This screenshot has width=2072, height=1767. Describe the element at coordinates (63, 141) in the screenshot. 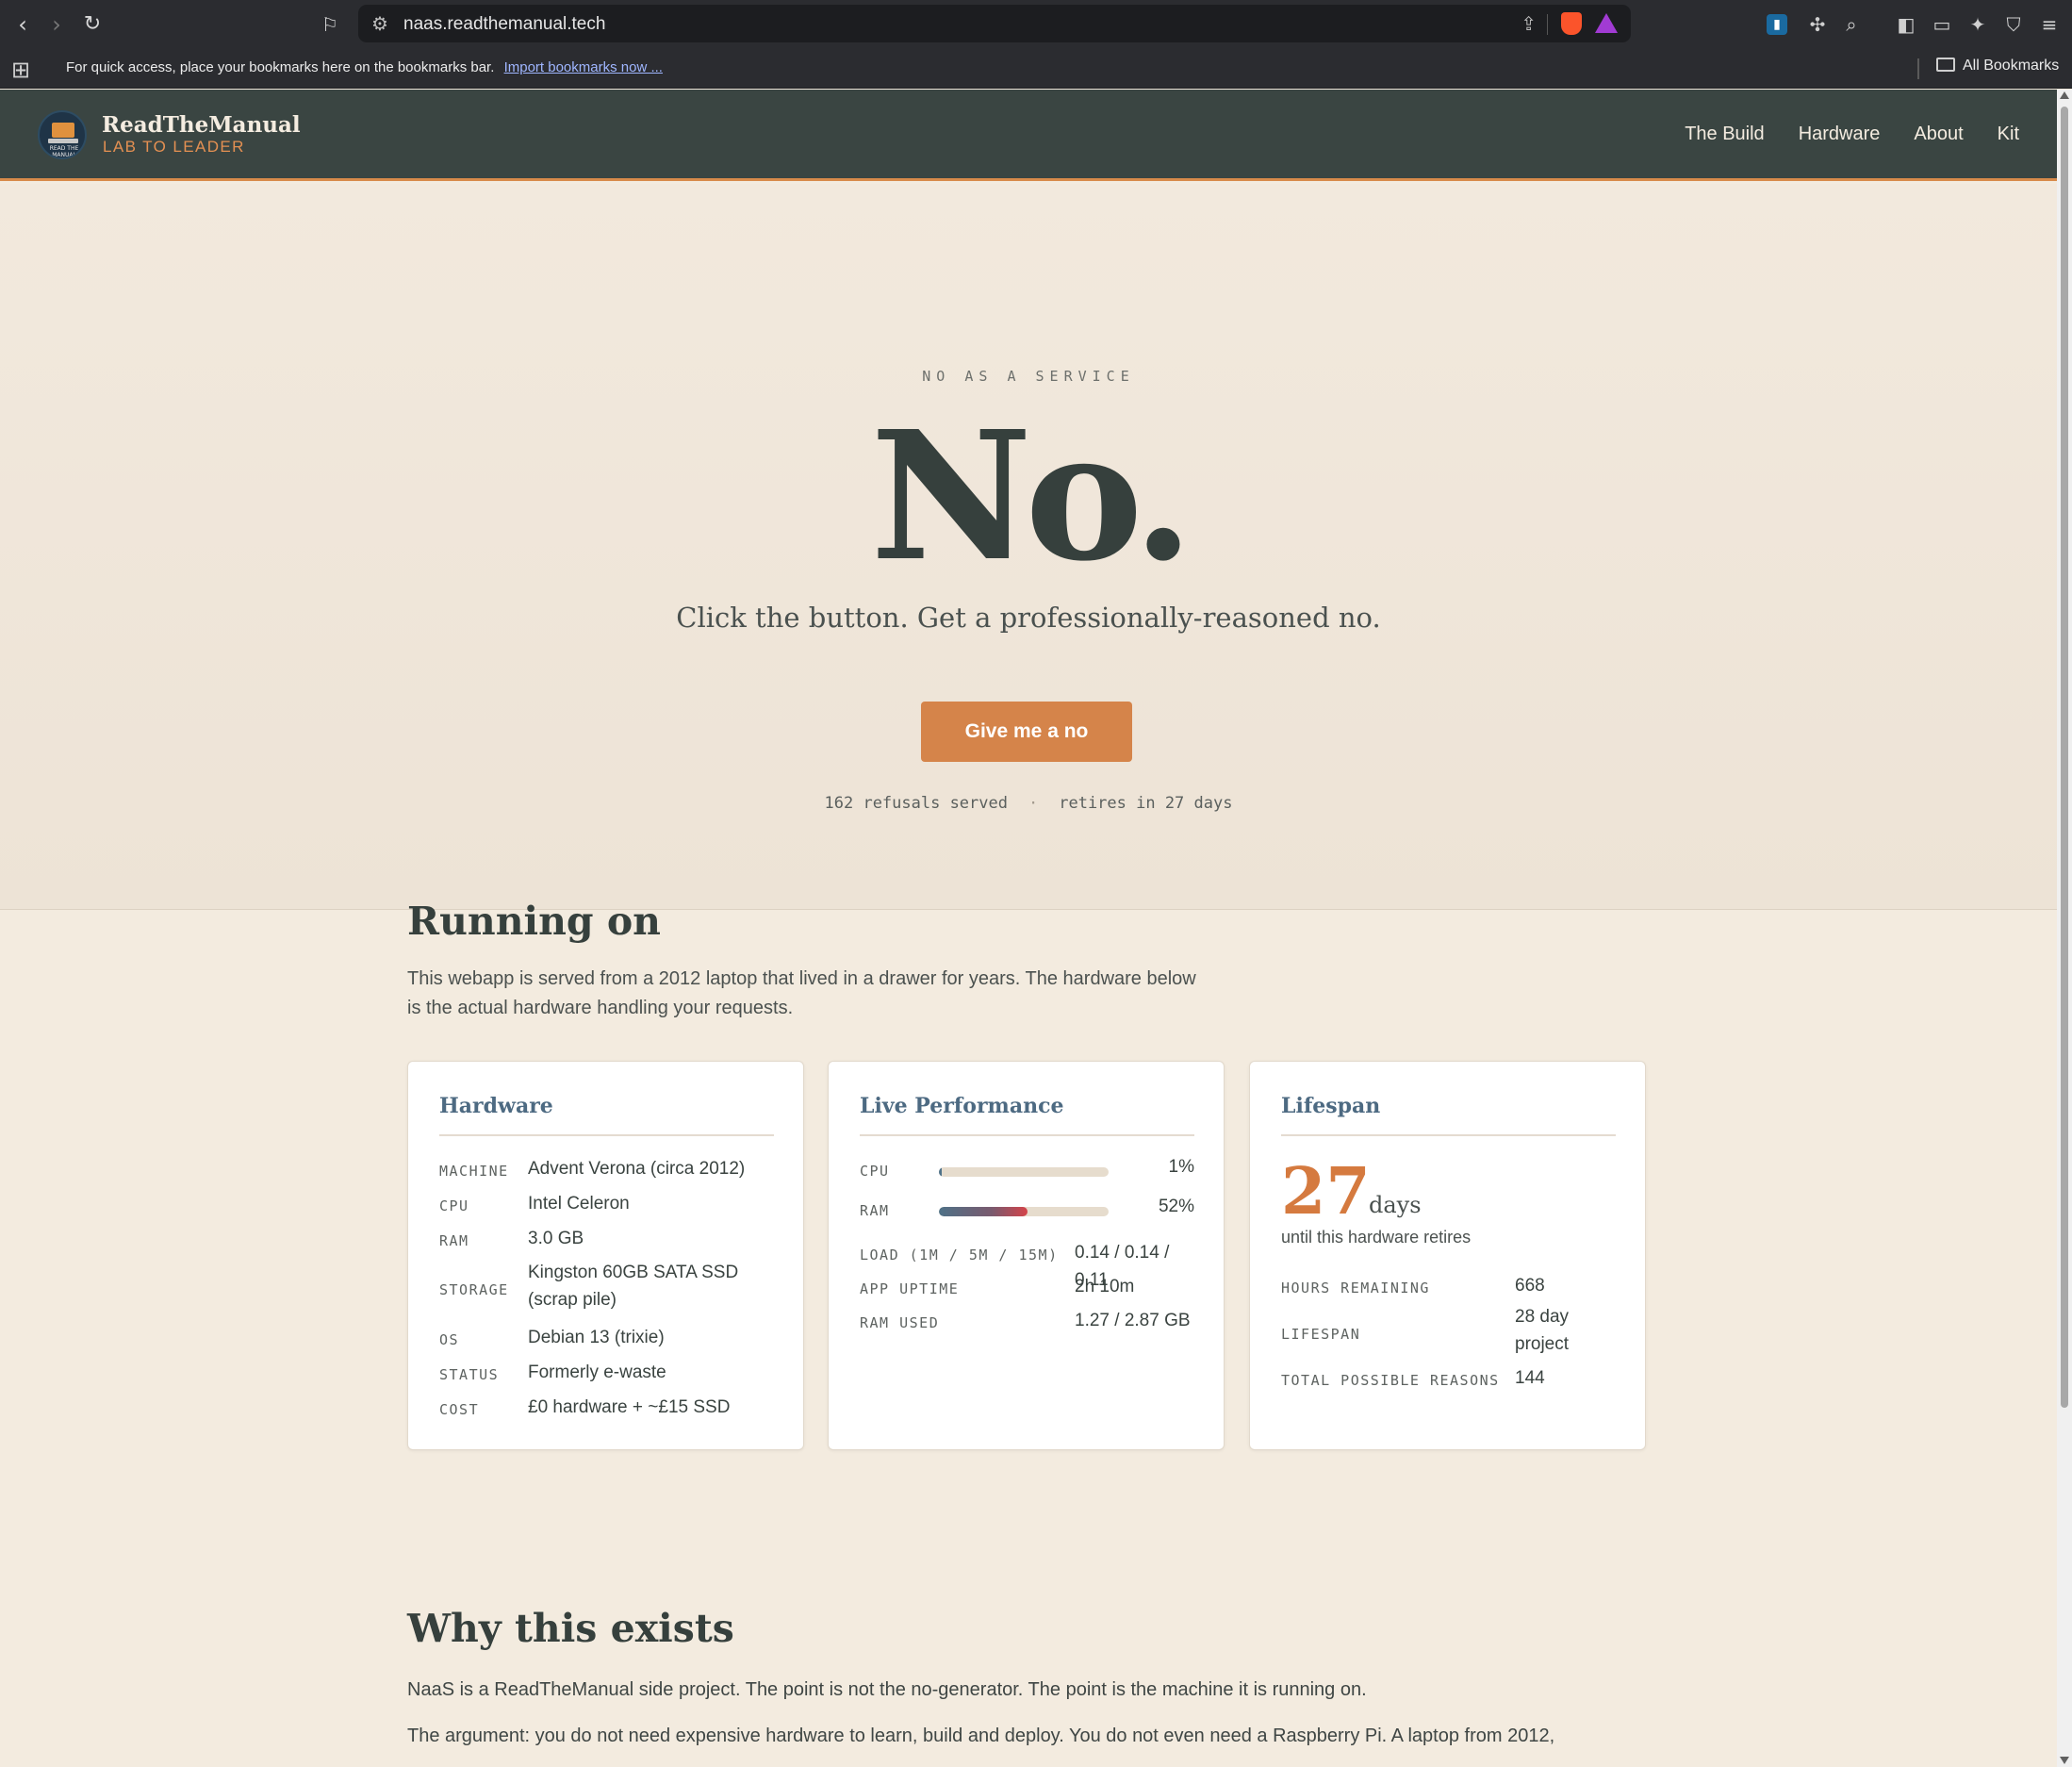

I see `laptop-base` at that location.